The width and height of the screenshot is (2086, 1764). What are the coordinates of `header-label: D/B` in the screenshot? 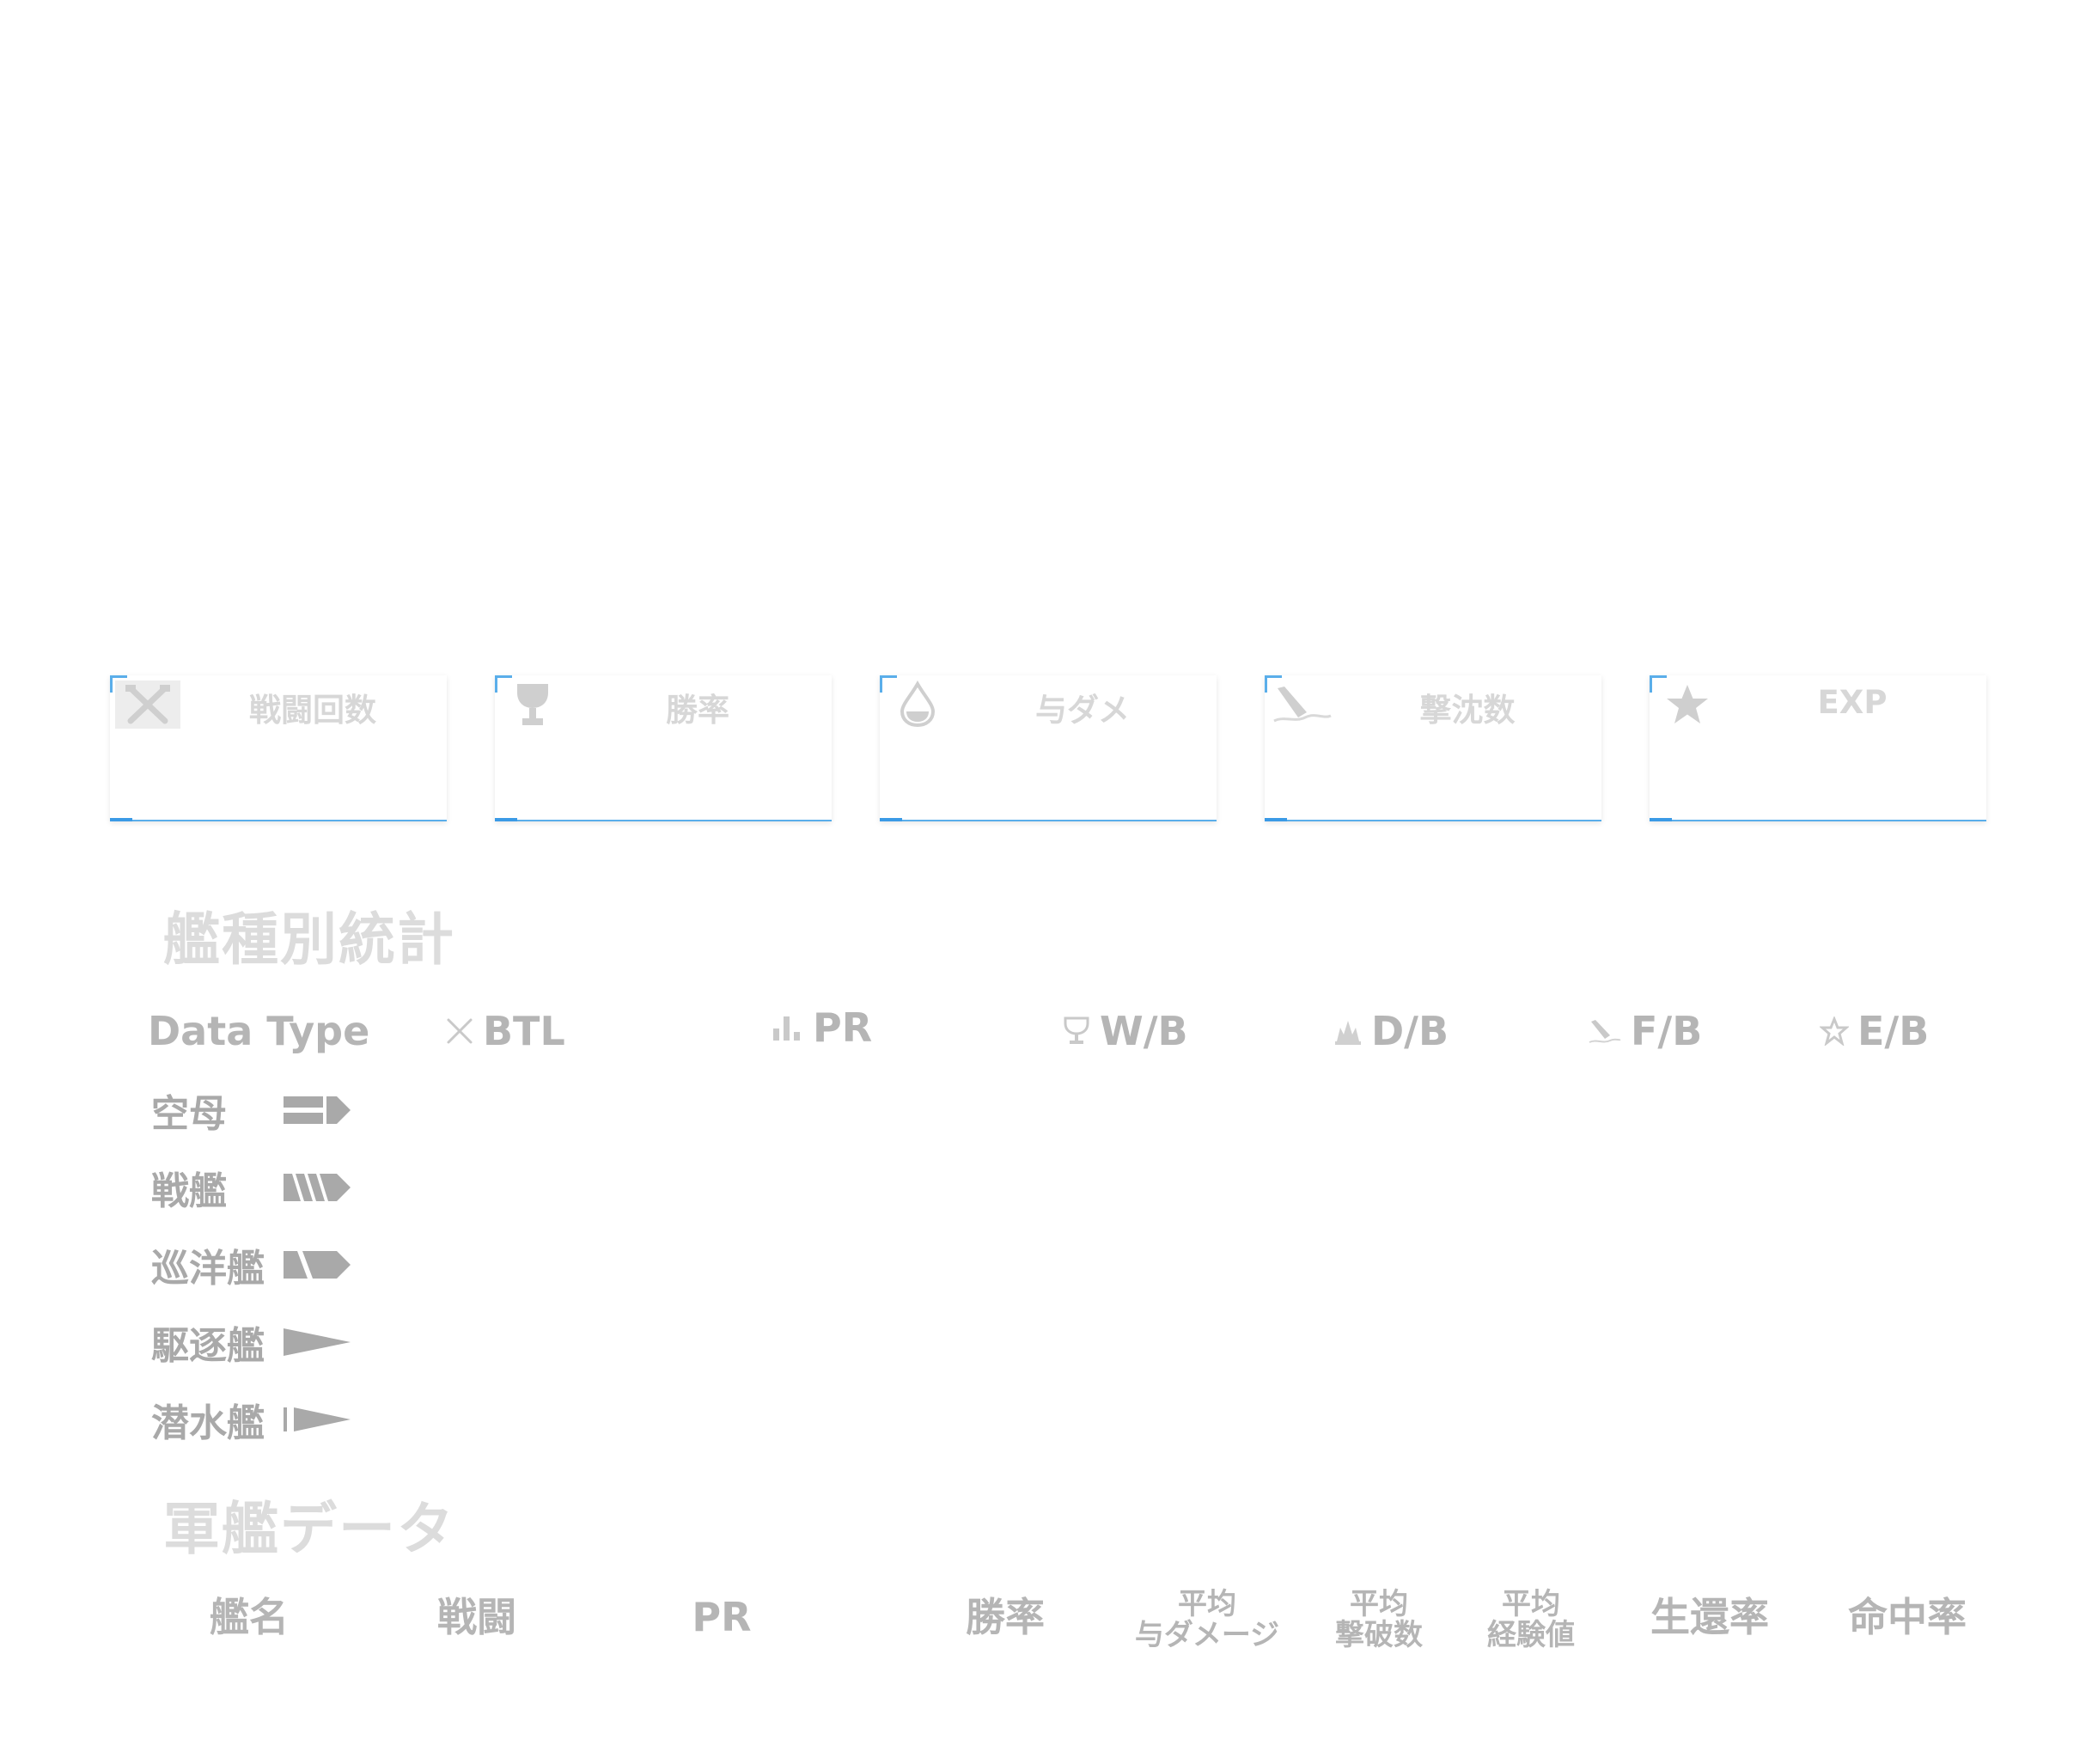 It's located at (1410, 1031).